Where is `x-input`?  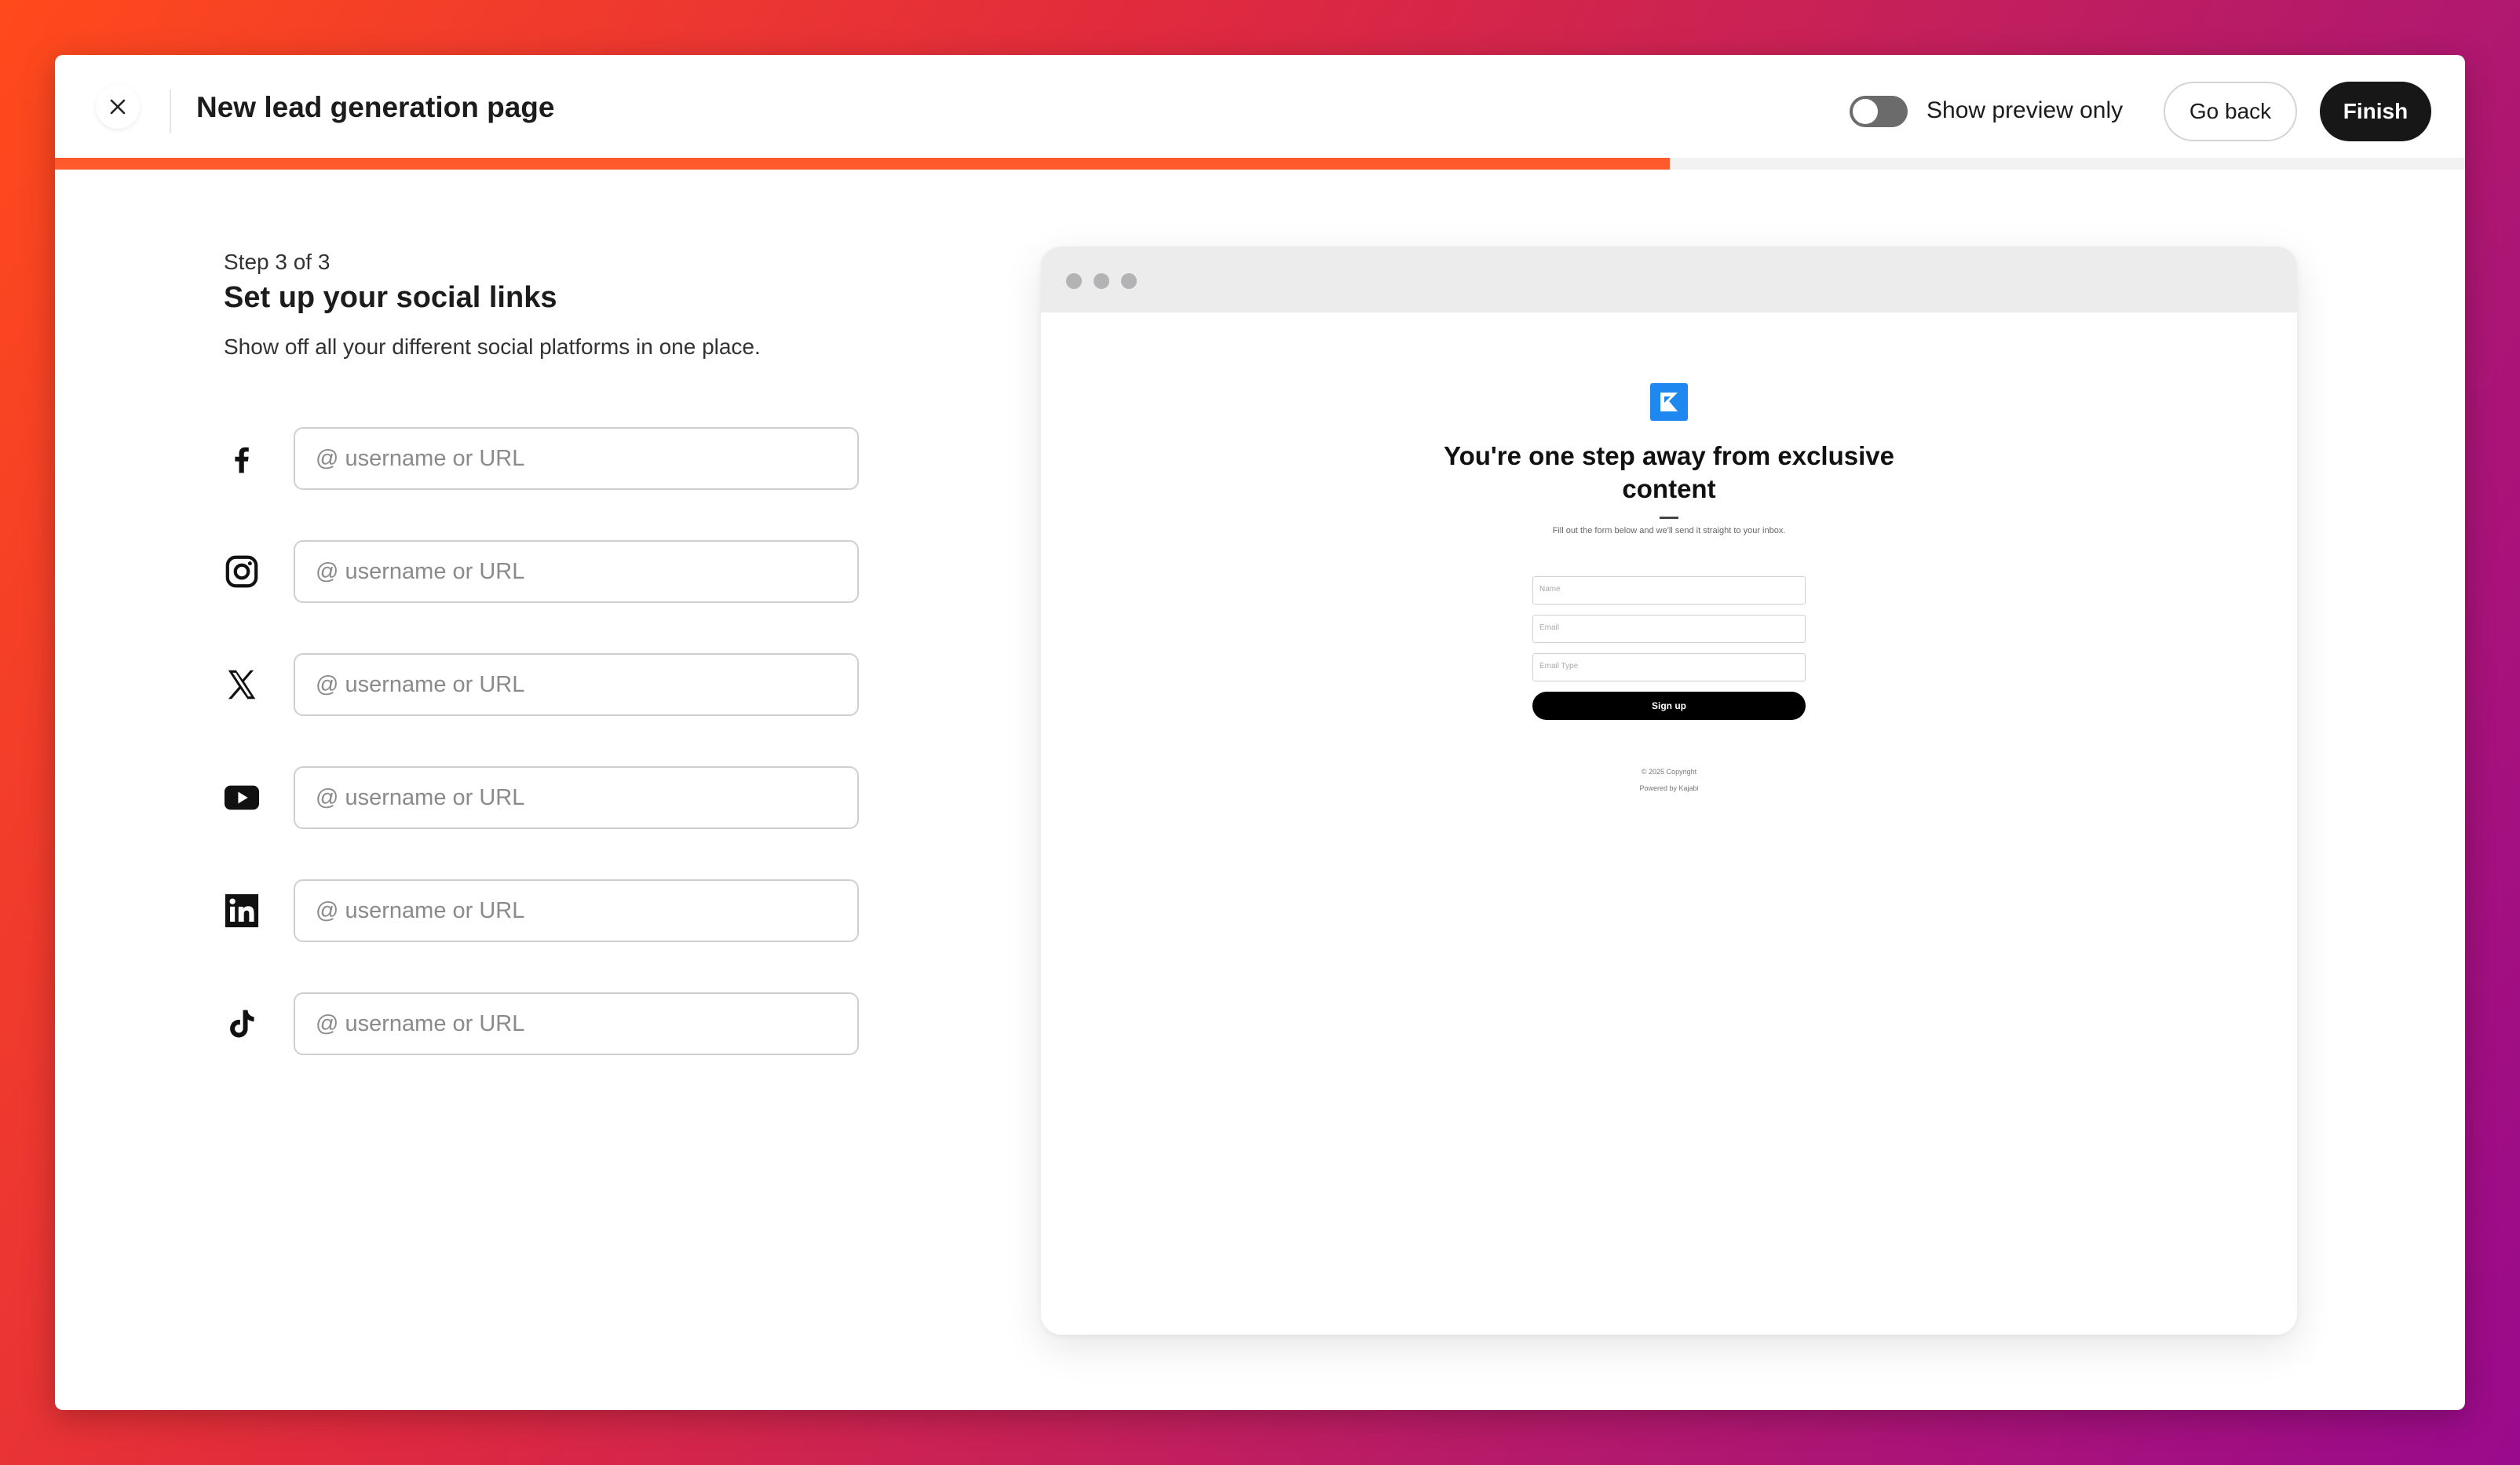 x-input is located at coordinates (576, 684).